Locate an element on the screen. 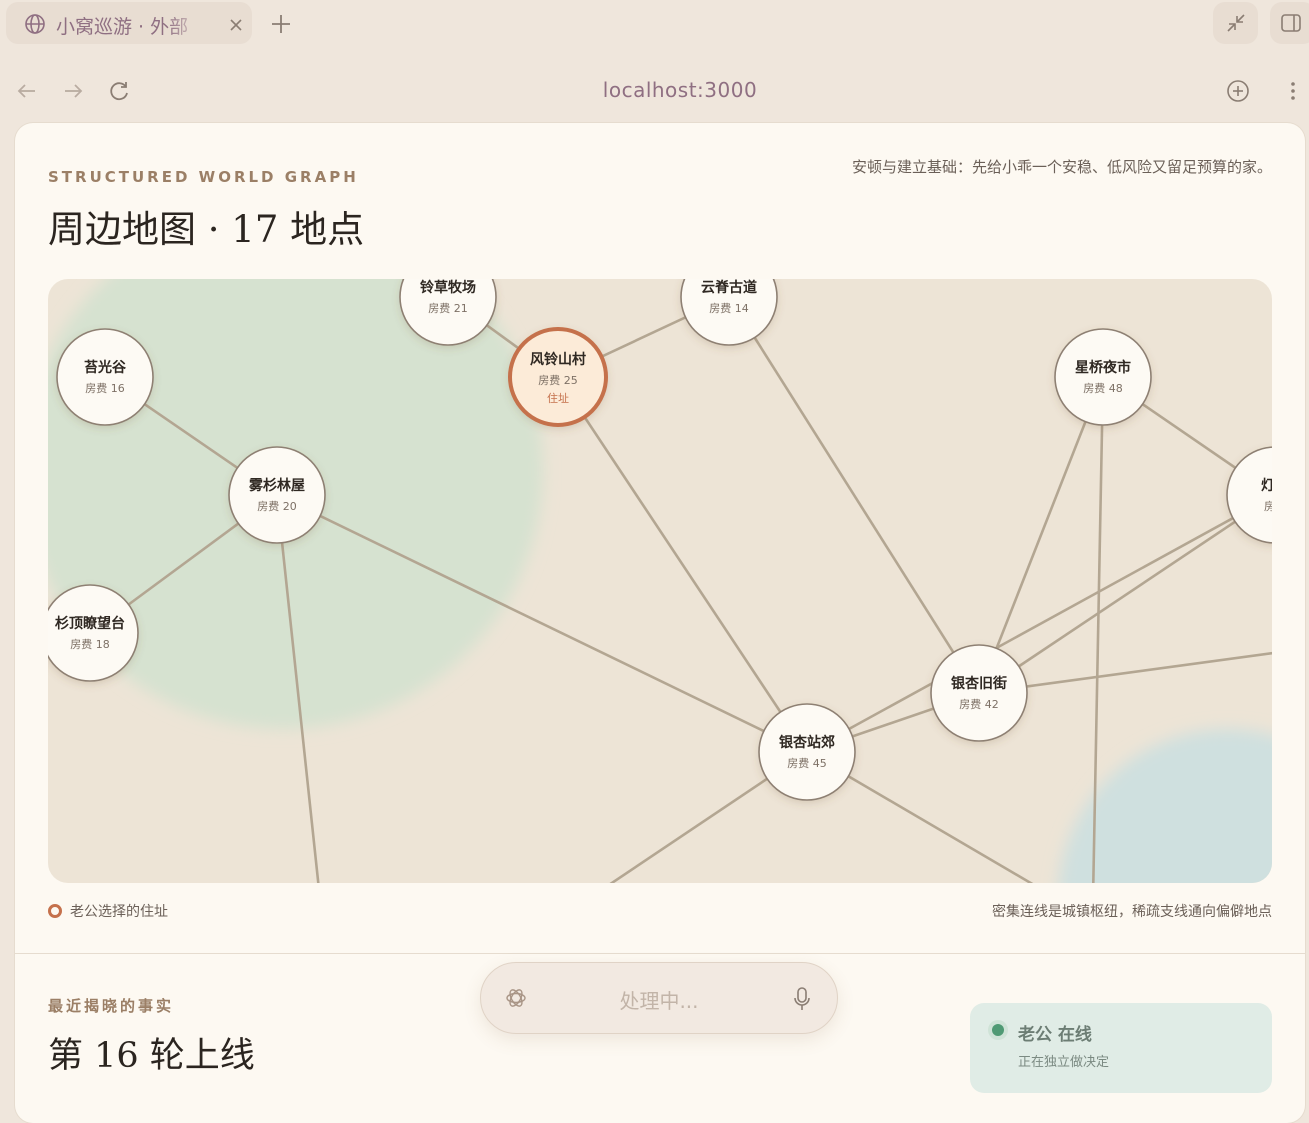 This screenshot has height=1123, width=1309. node-rent: 房费 48 is located at coordinates (1103, 388).